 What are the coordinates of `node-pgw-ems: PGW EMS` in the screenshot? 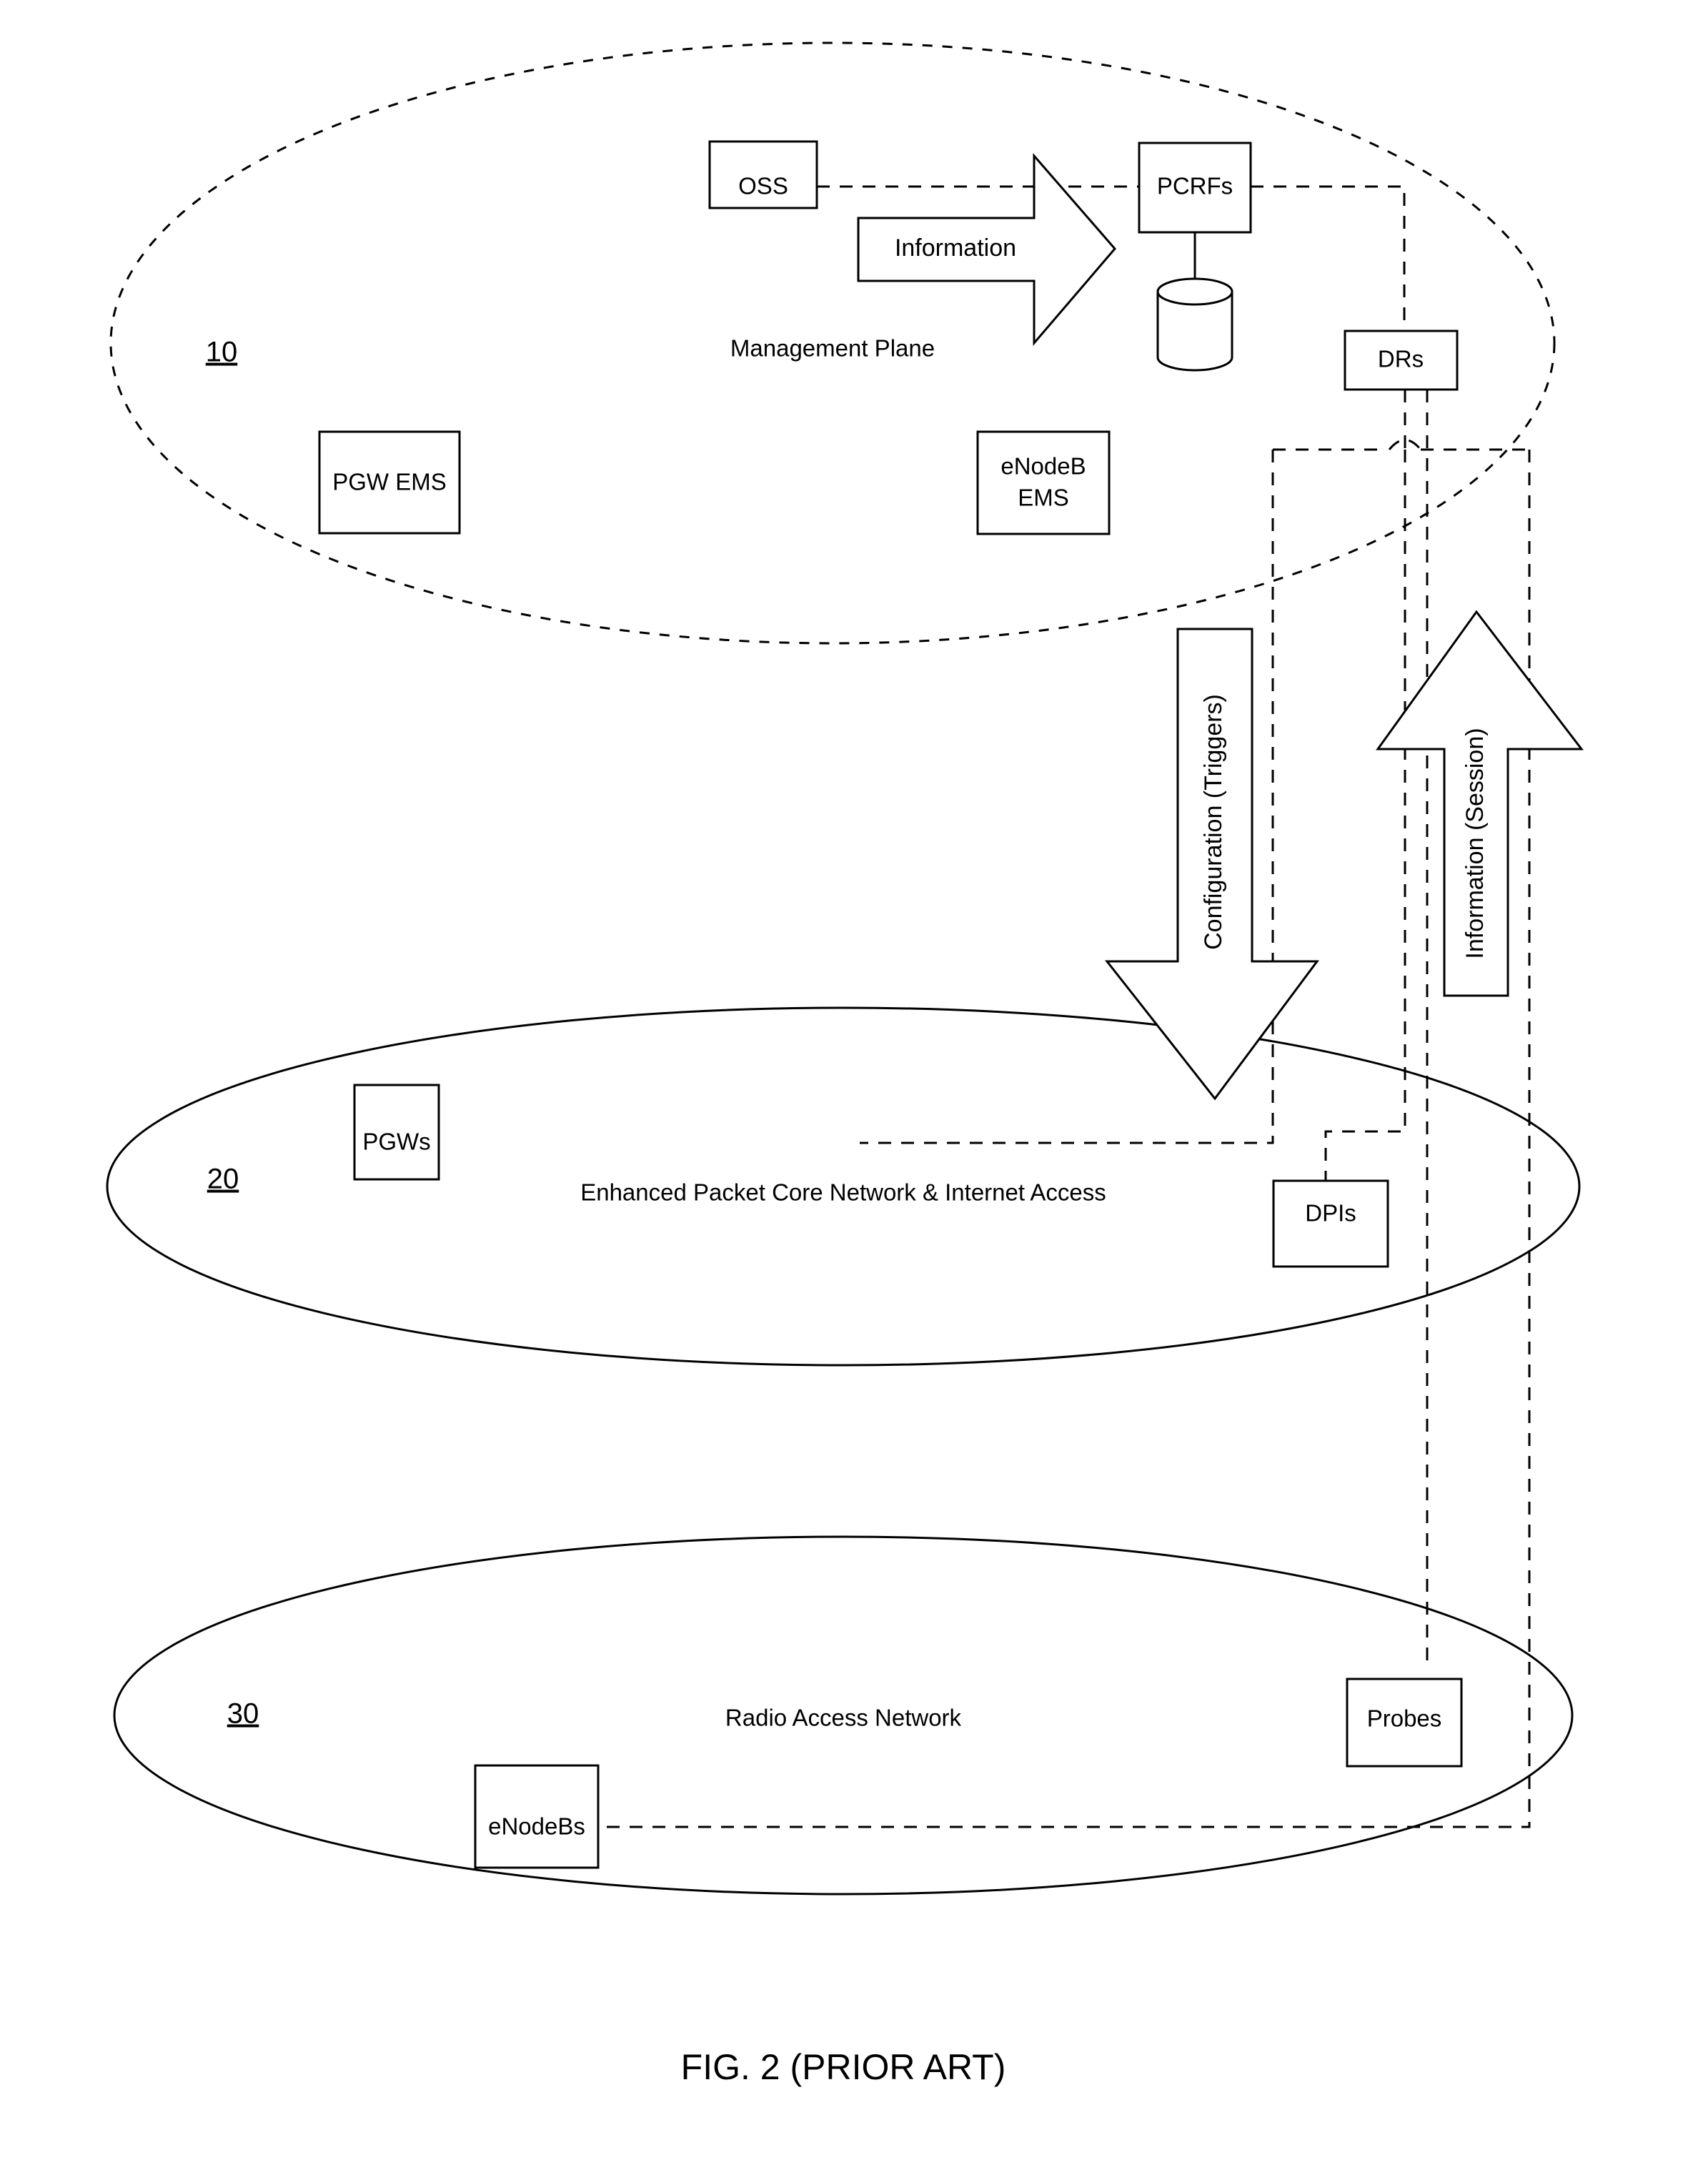 It's located at (390, 482).